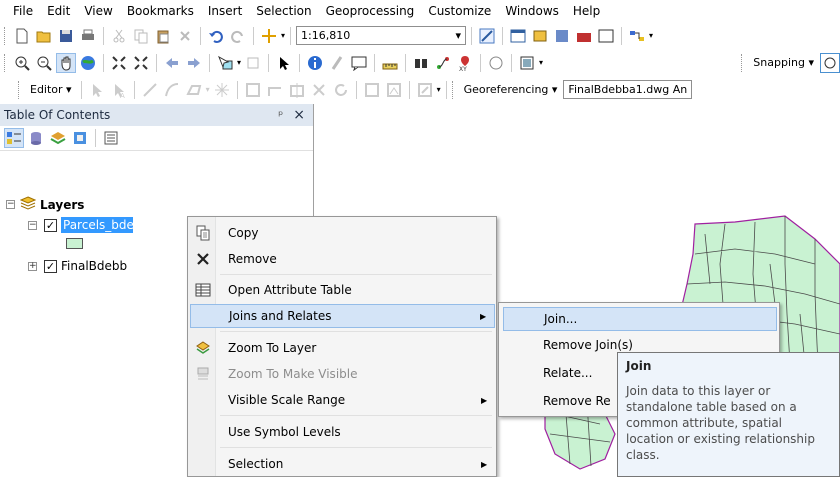  What do you see at coordinates (74, 243) in the screenshot?
I see `polygon-symbol-swatch` at bounding box center [74, 243].